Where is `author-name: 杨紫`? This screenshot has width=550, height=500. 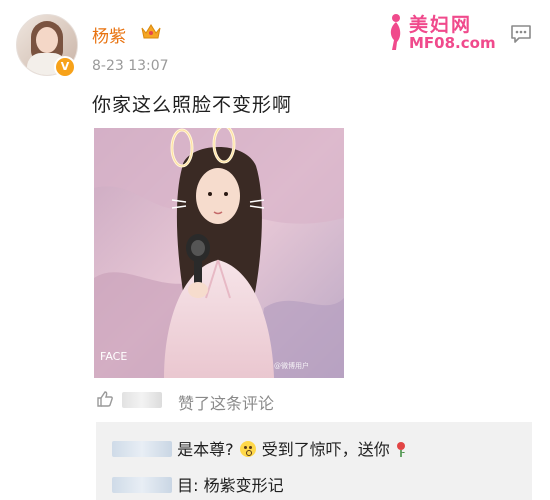
author-name: 杨紫 is located at coordinates (109, 34).